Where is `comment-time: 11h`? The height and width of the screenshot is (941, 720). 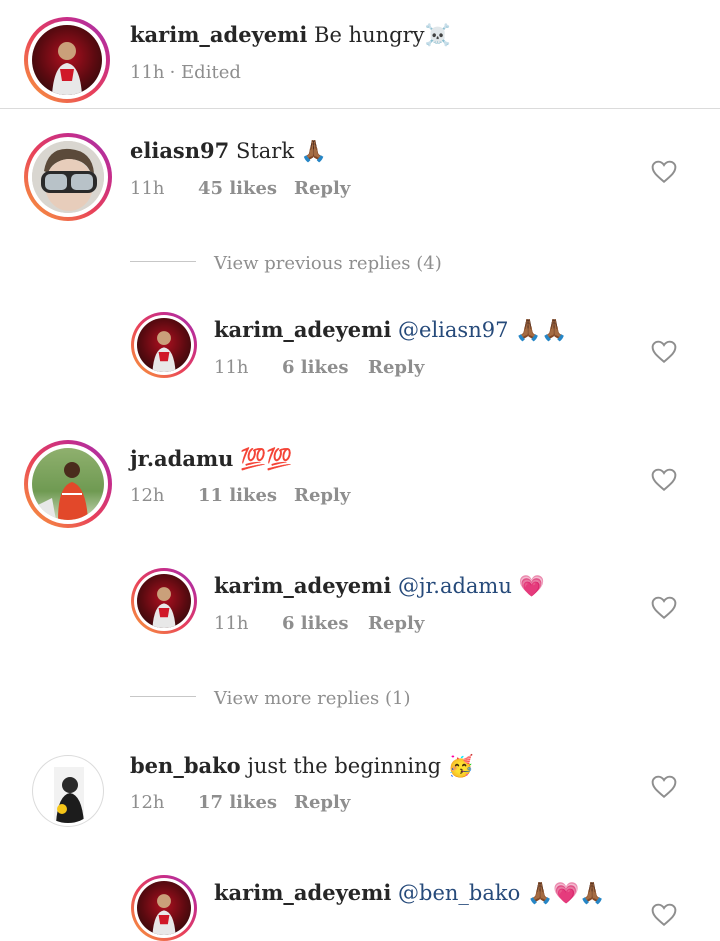 comment-time: 11h is located at coordinates (147, 188).